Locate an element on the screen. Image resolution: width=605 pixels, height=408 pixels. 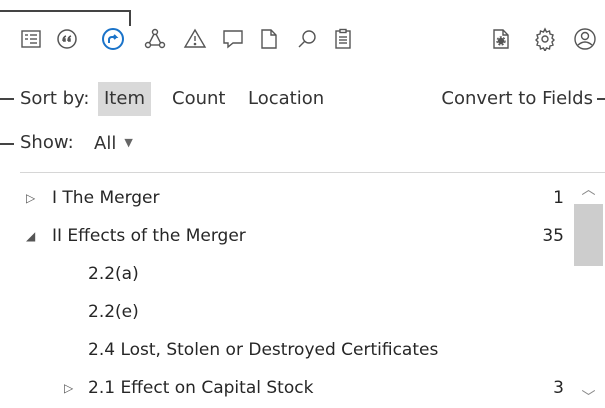
tree-item-label: 2.2(a) is located at coordinates (113, 274).